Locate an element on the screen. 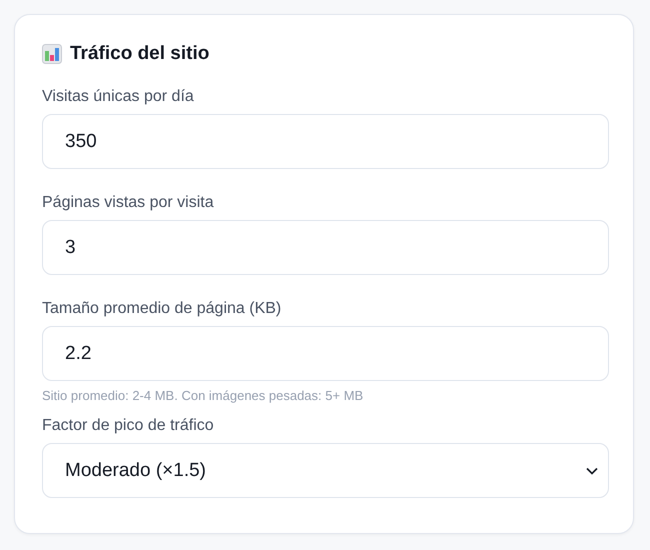  input-field: 350 is located at coordinates (325, 141).